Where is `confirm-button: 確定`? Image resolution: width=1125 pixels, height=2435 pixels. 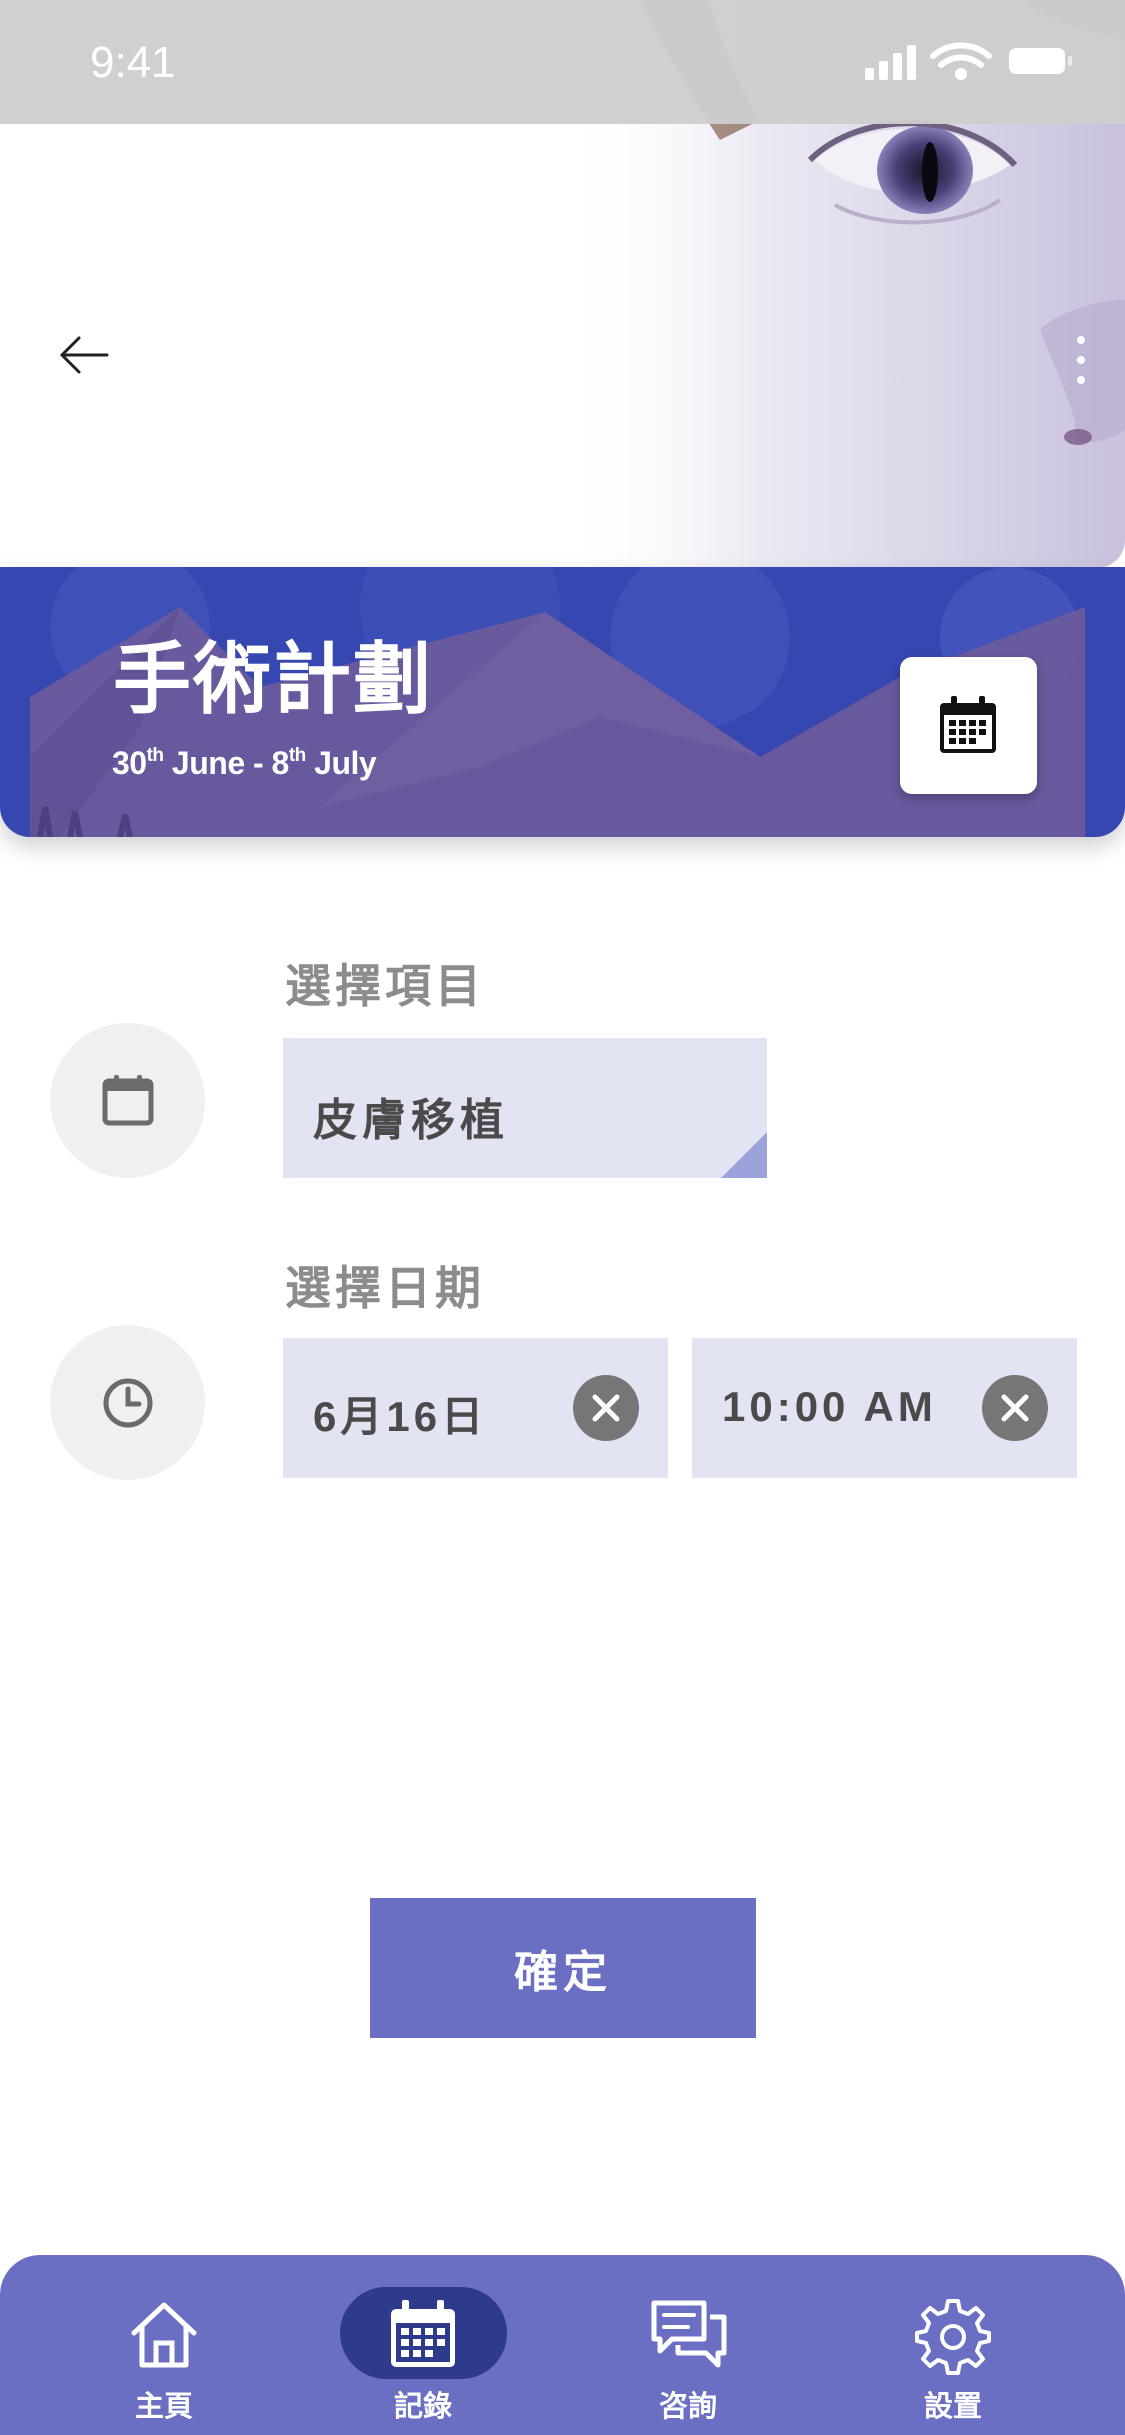
confirm-button: 確定 is located at coordinates (563, 1968).